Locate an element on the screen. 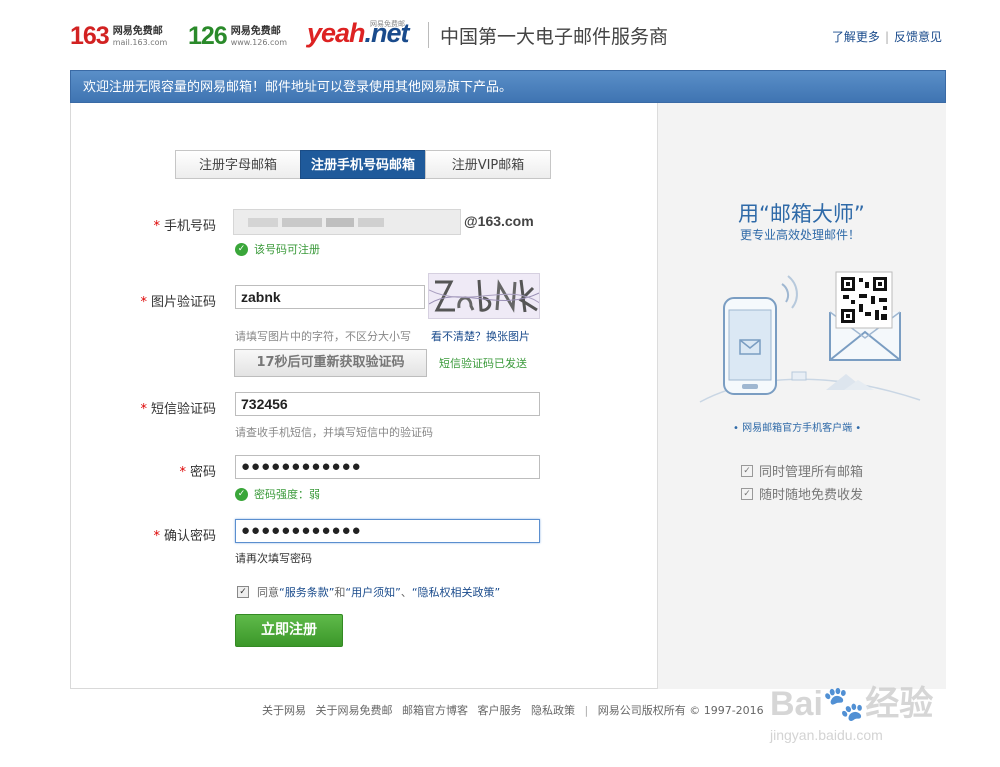 The image size is (1000, 767). promo-subtitle: 更专业高效处理邮件！ is located at coordinates (800, 235).